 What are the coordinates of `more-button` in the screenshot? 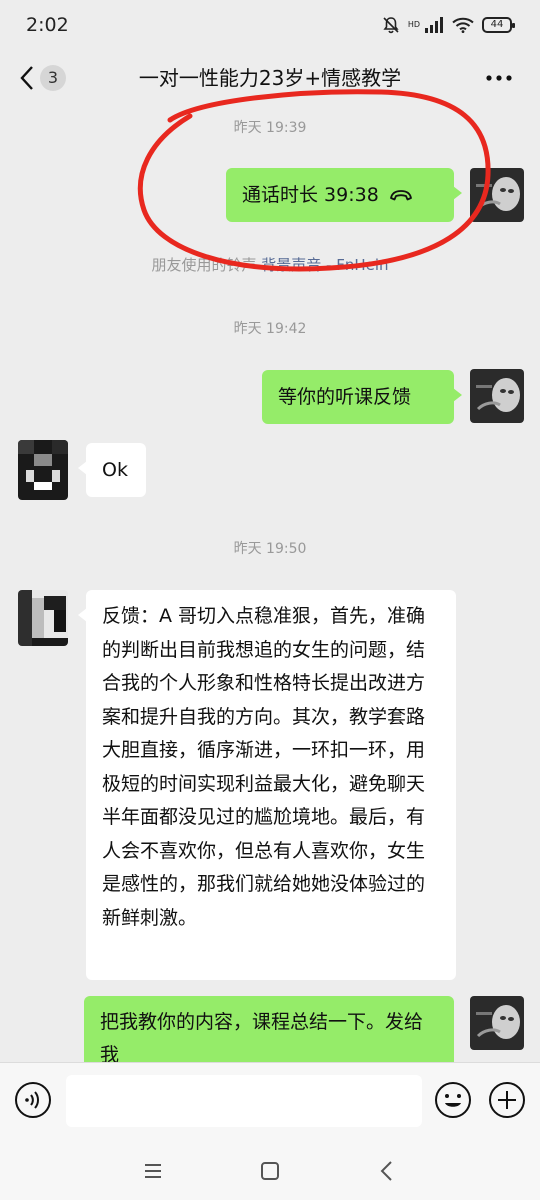 It's located at (499, 78).